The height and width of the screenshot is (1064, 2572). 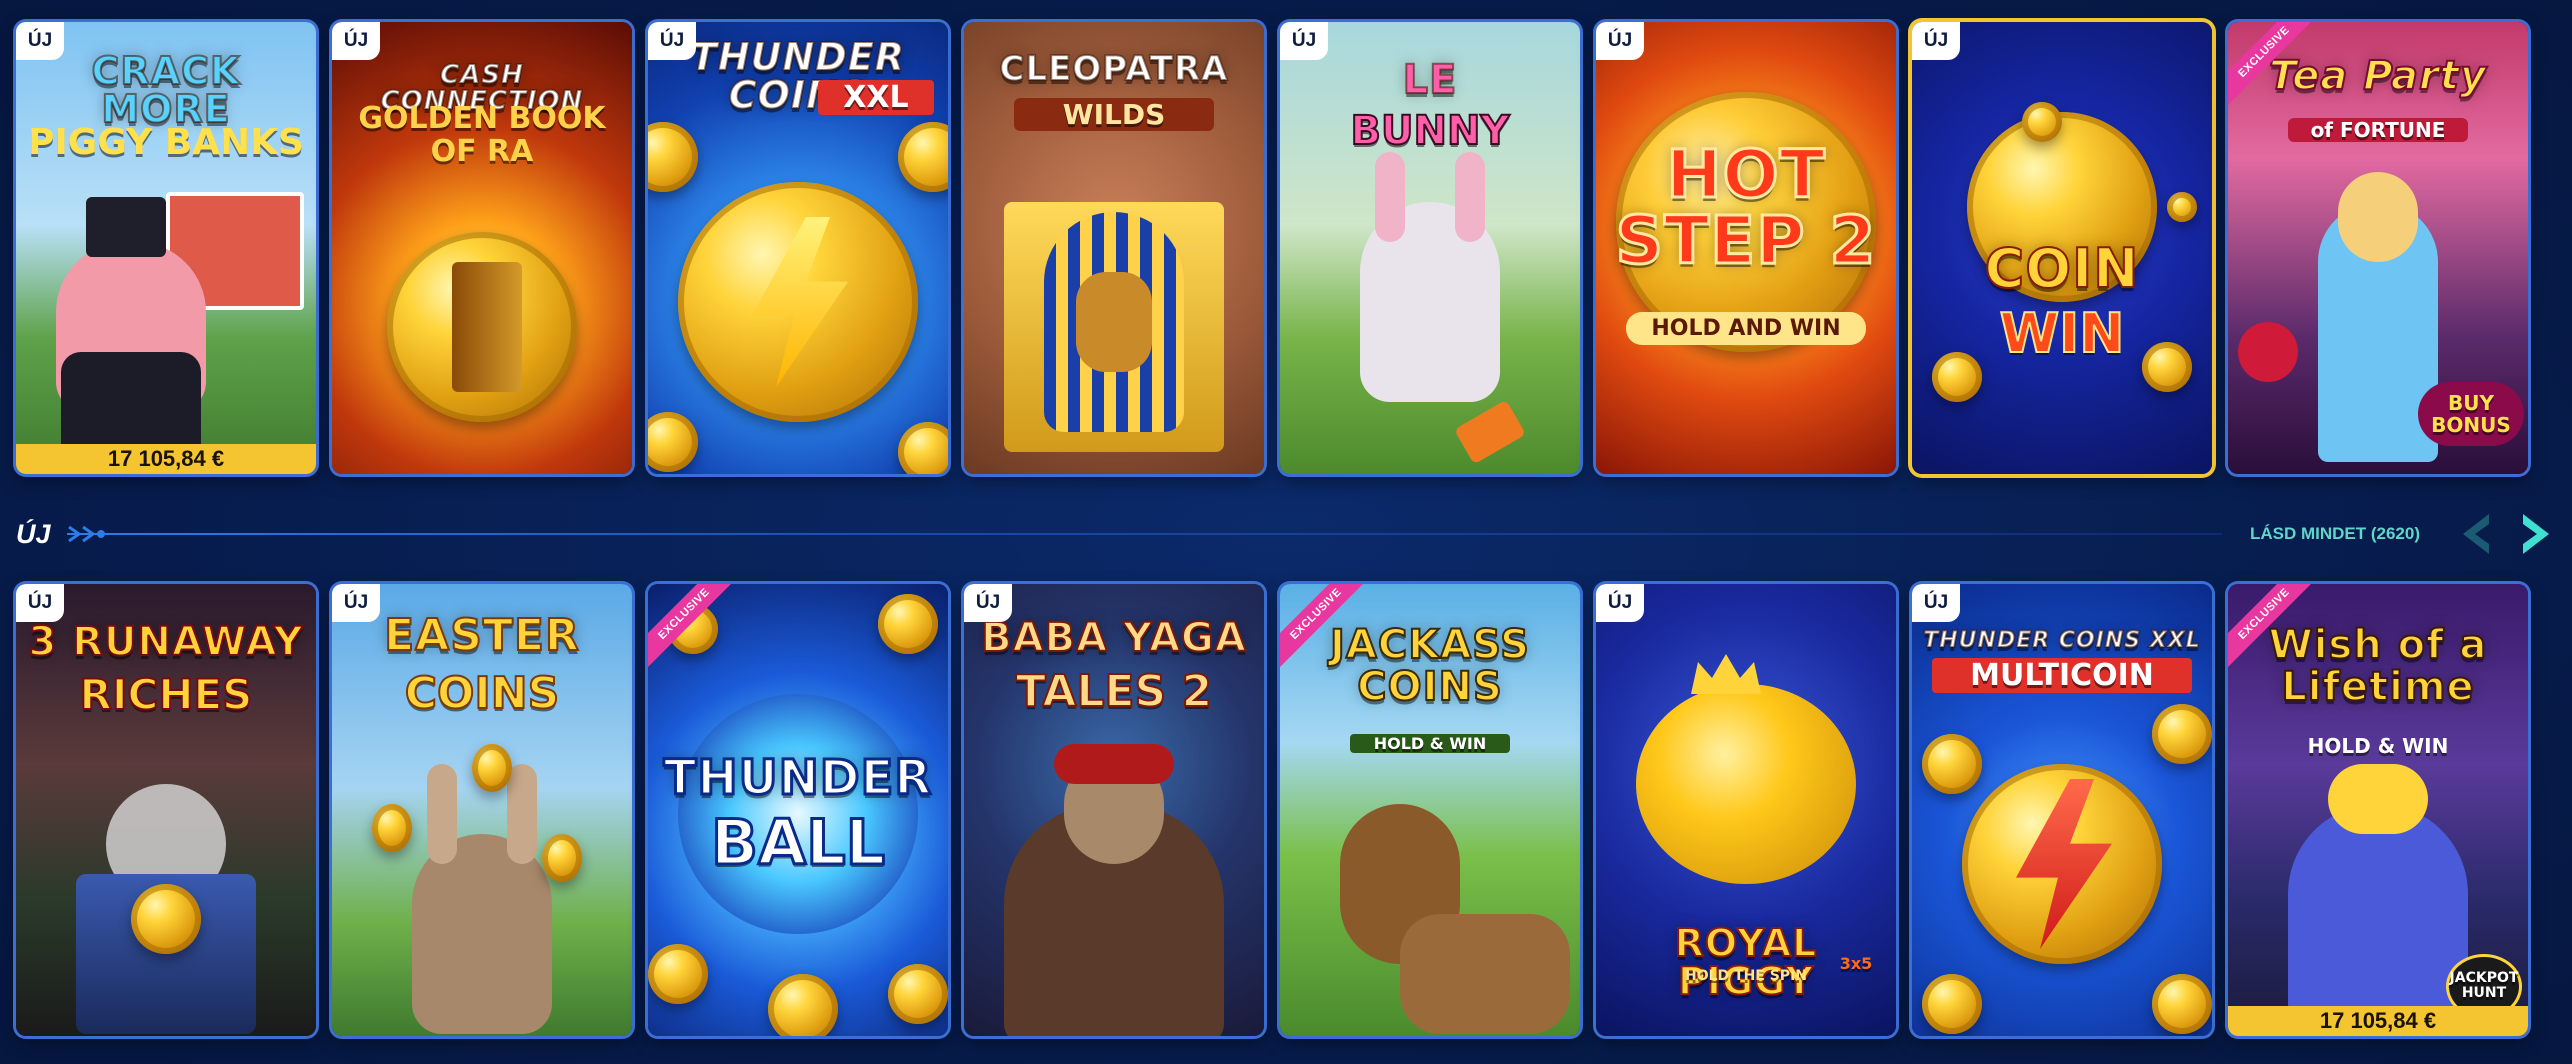 What do you see at coordinates (2062, 333) in the screenshot?
I see `game-subtitle: WIN` at bounding box center [2062, 333].